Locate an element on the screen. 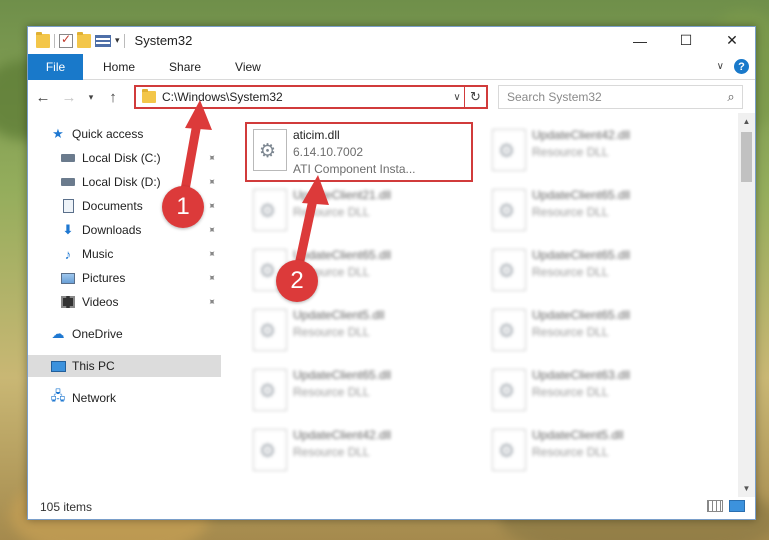  address-path: C:\Windows\System32 is located at coordinates (306, 97).